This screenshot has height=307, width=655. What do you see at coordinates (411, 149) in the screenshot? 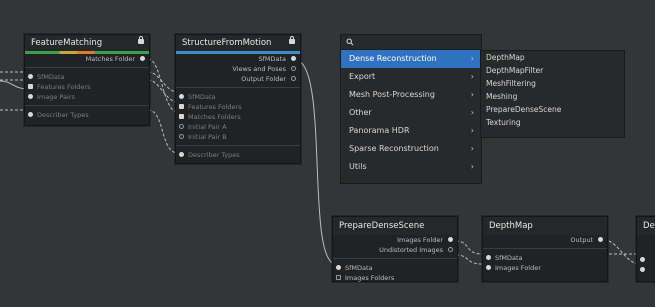
I see `menu-item-sparse-reconstruction: Sparse Reconstruction ›` at bounding box center [411, 149].